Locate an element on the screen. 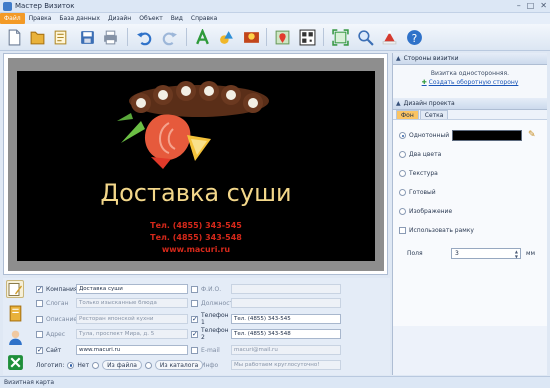 The width and height of the screenshot is (550, 388). window-title: Мастер Визиток is located at coordinates (45, 6).